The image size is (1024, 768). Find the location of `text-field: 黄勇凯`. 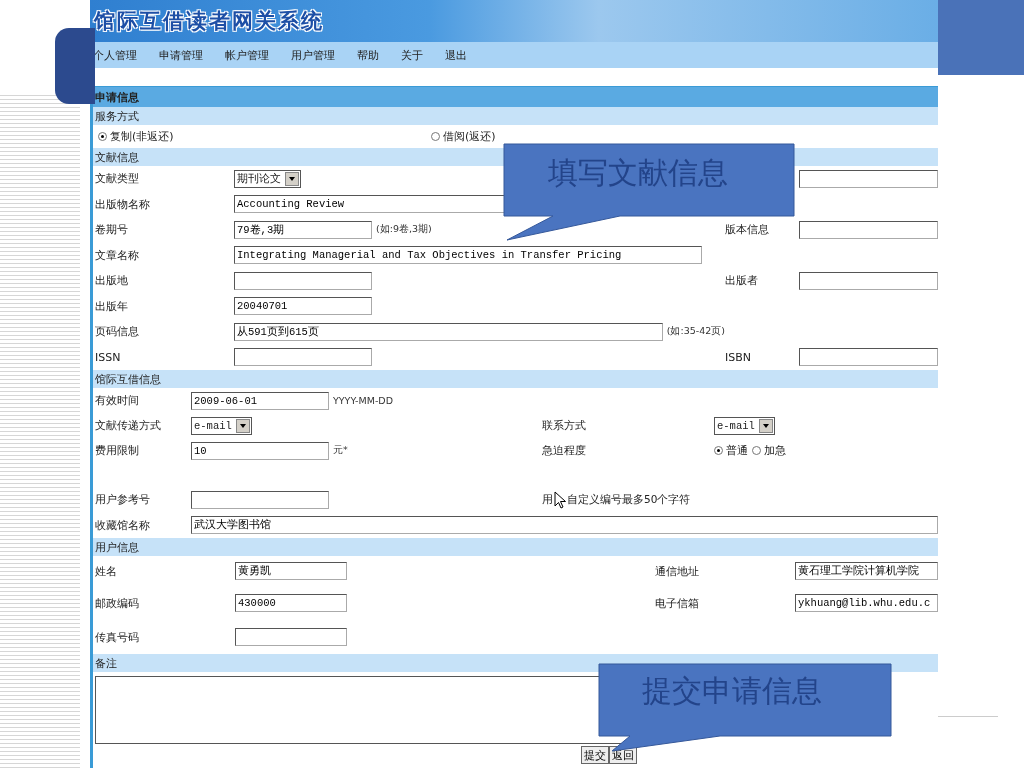

text-field: 黄勇凯 is located at coordinates (291, 571).